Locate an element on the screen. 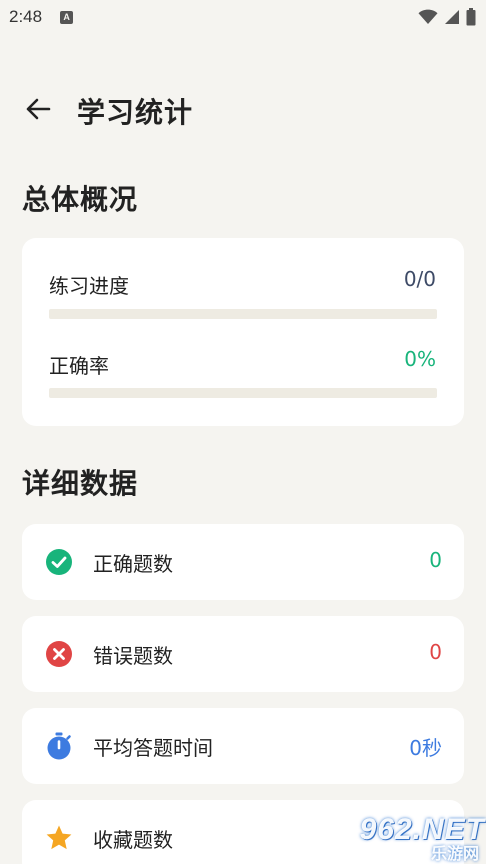  x-circle-icon is located at coordinates (59, 654).